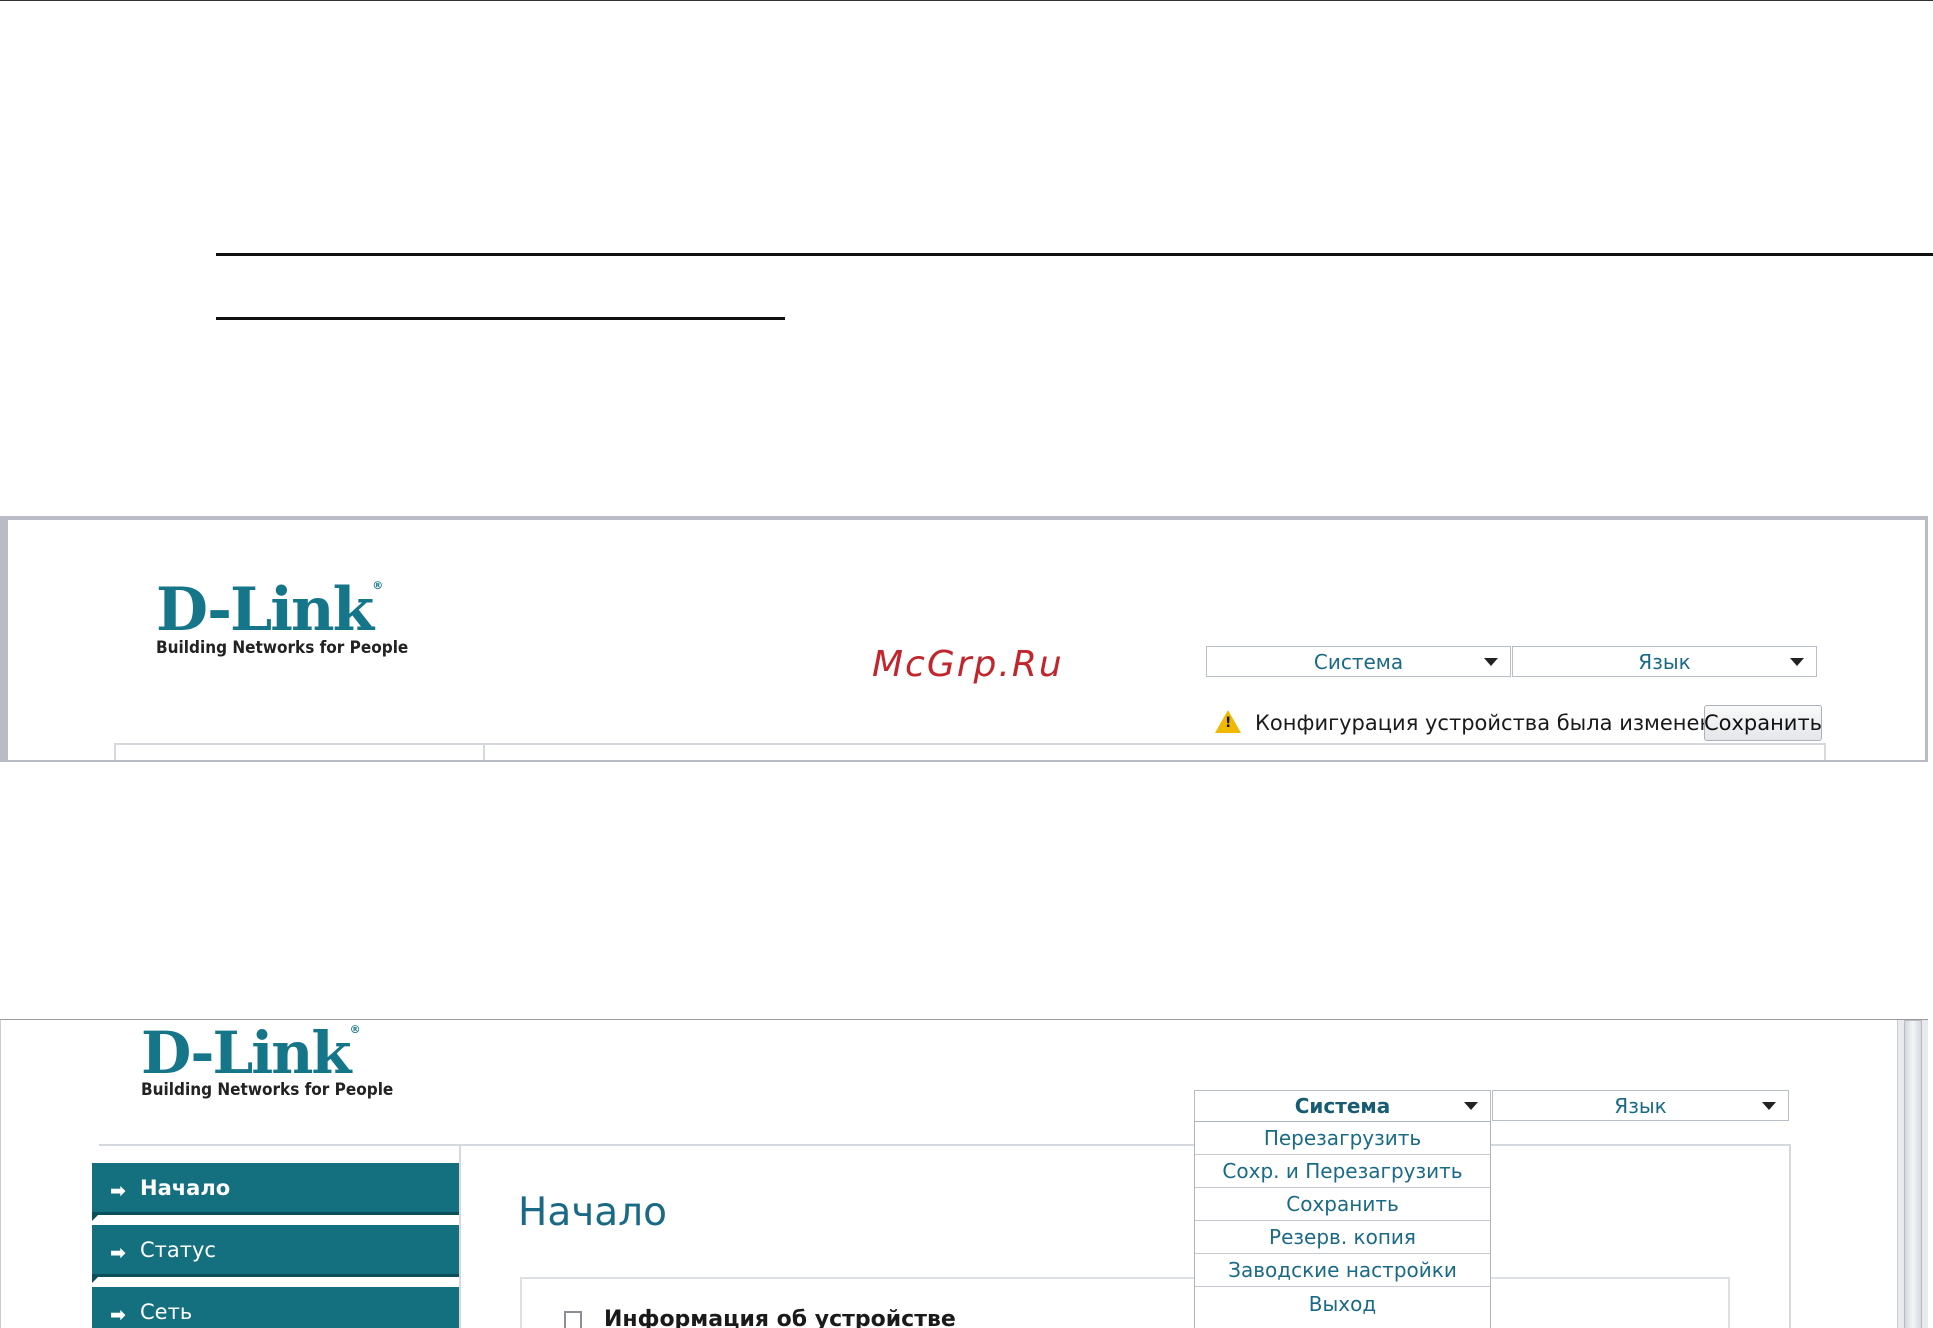 This screenshot has height=1328, width=1933. I want to click on warning-icon: !, so click(1228, 721).